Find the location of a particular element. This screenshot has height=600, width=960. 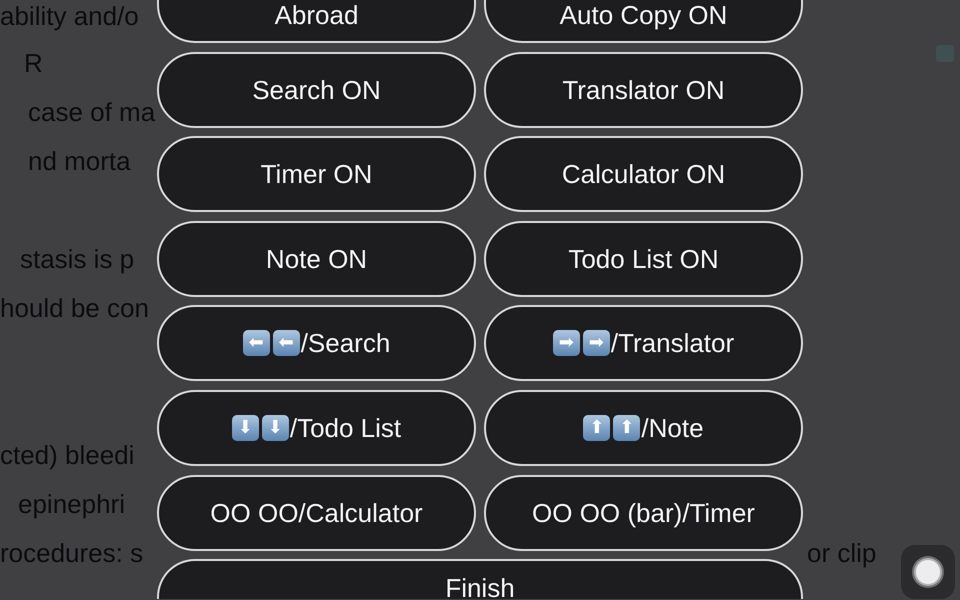

option-button: Abroad is located at coordinates (316, 21).